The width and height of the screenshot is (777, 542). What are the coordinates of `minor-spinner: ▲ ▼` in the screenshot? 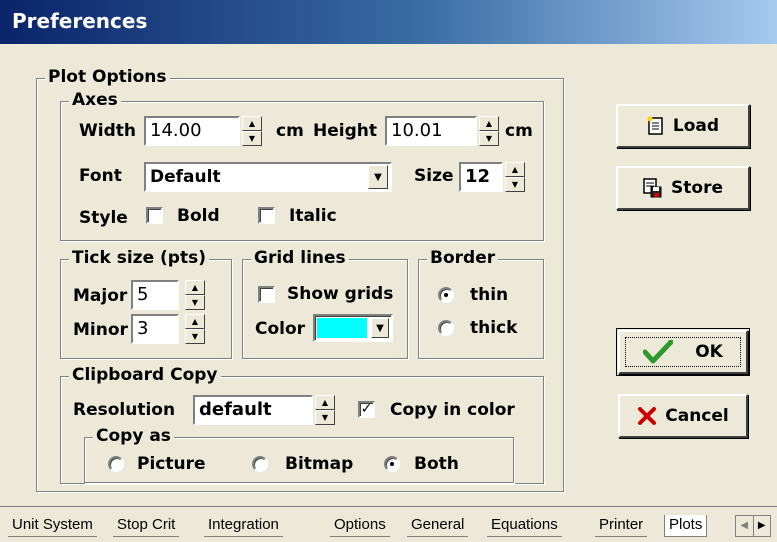 It's located at (195, 329).